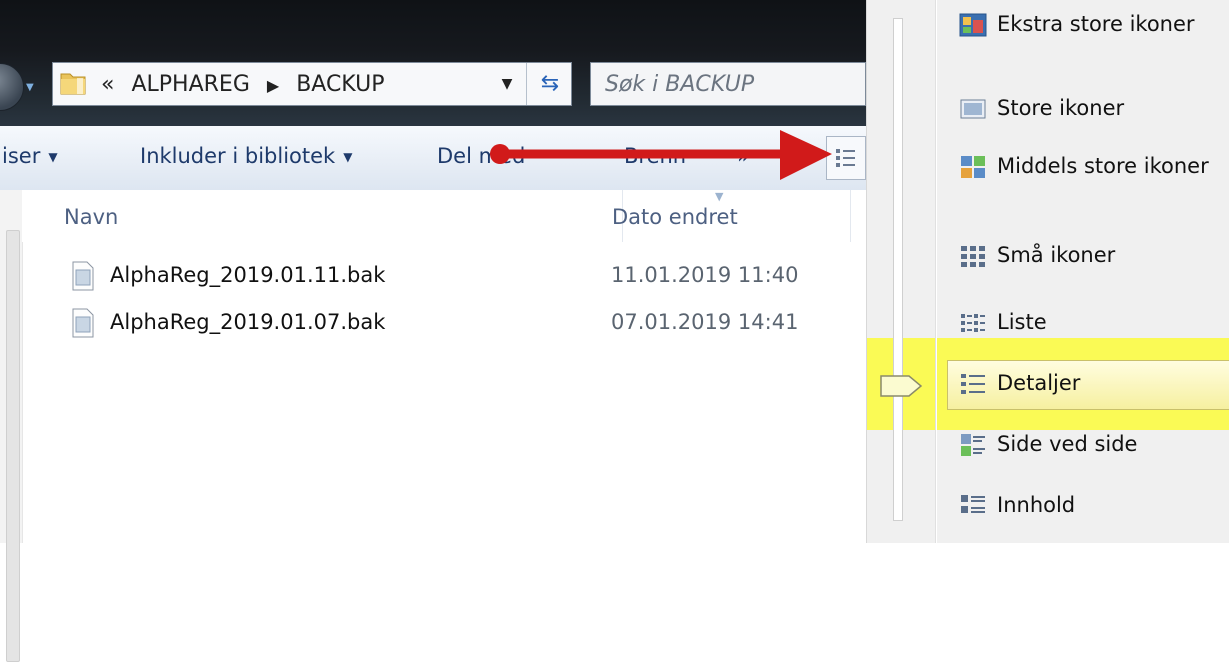 Image resolution: width=1229 pixels, height=662 pixels. I want to click on navigation-pane-scrollbar, so click(11, 426).